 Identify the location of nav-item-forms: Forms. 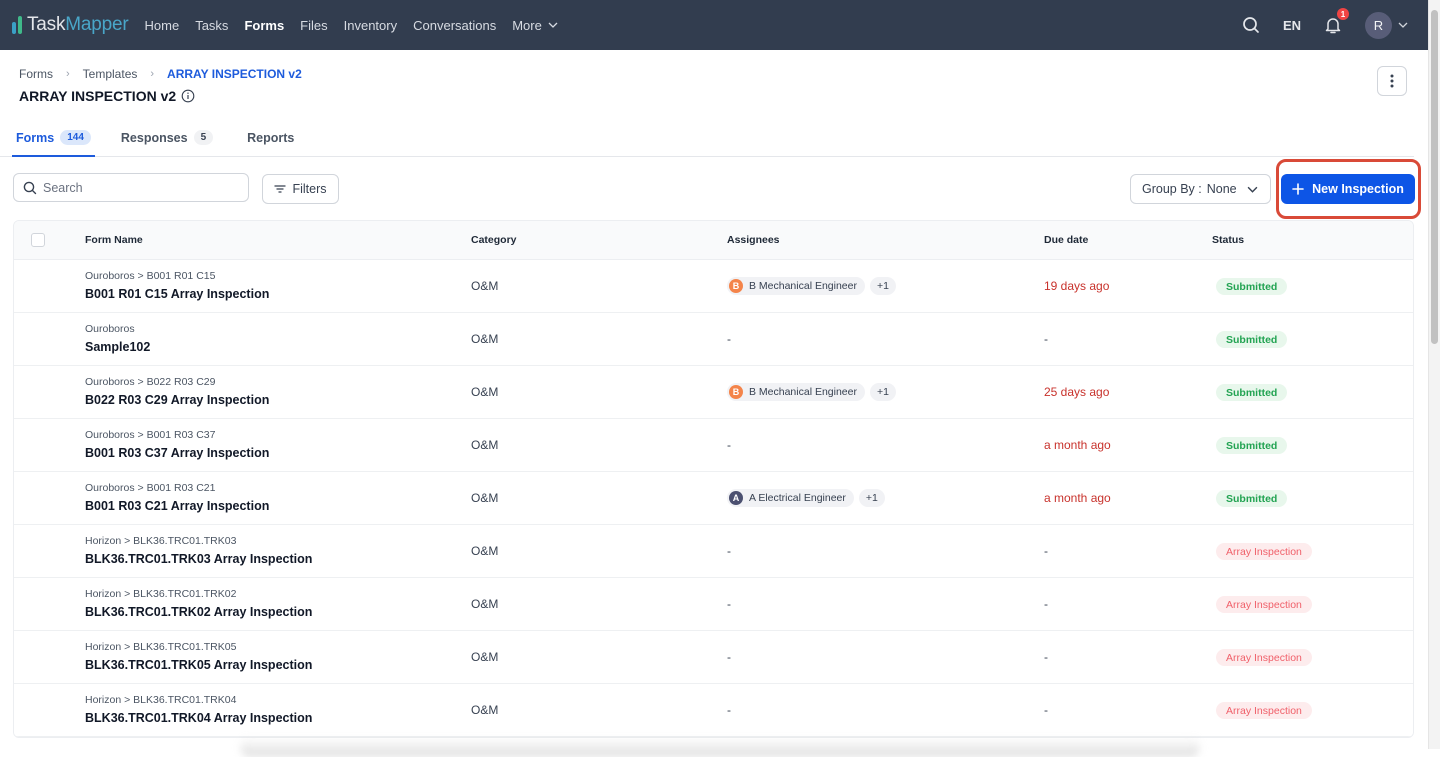
(264, 25).